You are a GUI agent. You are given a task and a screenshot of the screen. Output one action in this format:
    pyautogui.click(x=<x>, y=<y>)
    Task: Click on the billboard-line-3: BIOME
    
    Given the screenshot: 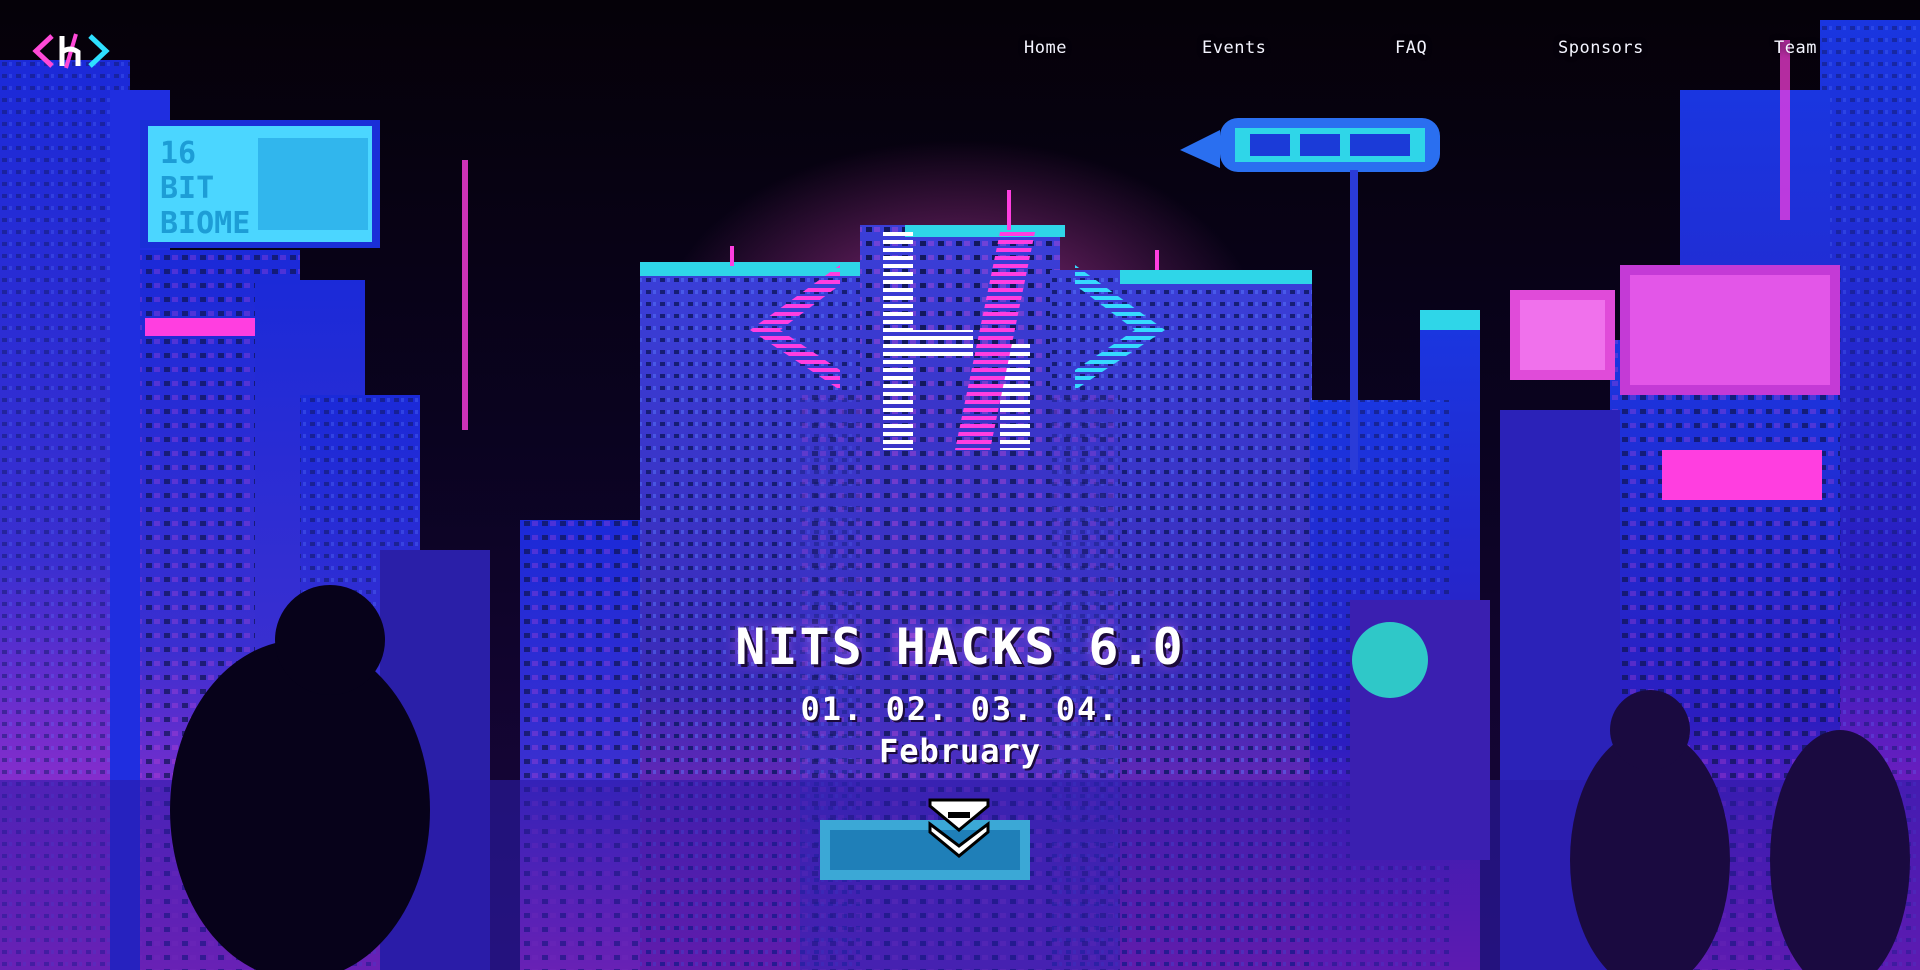 What is the action you would take?
    pyautogui.click(x=205, y=223)
    